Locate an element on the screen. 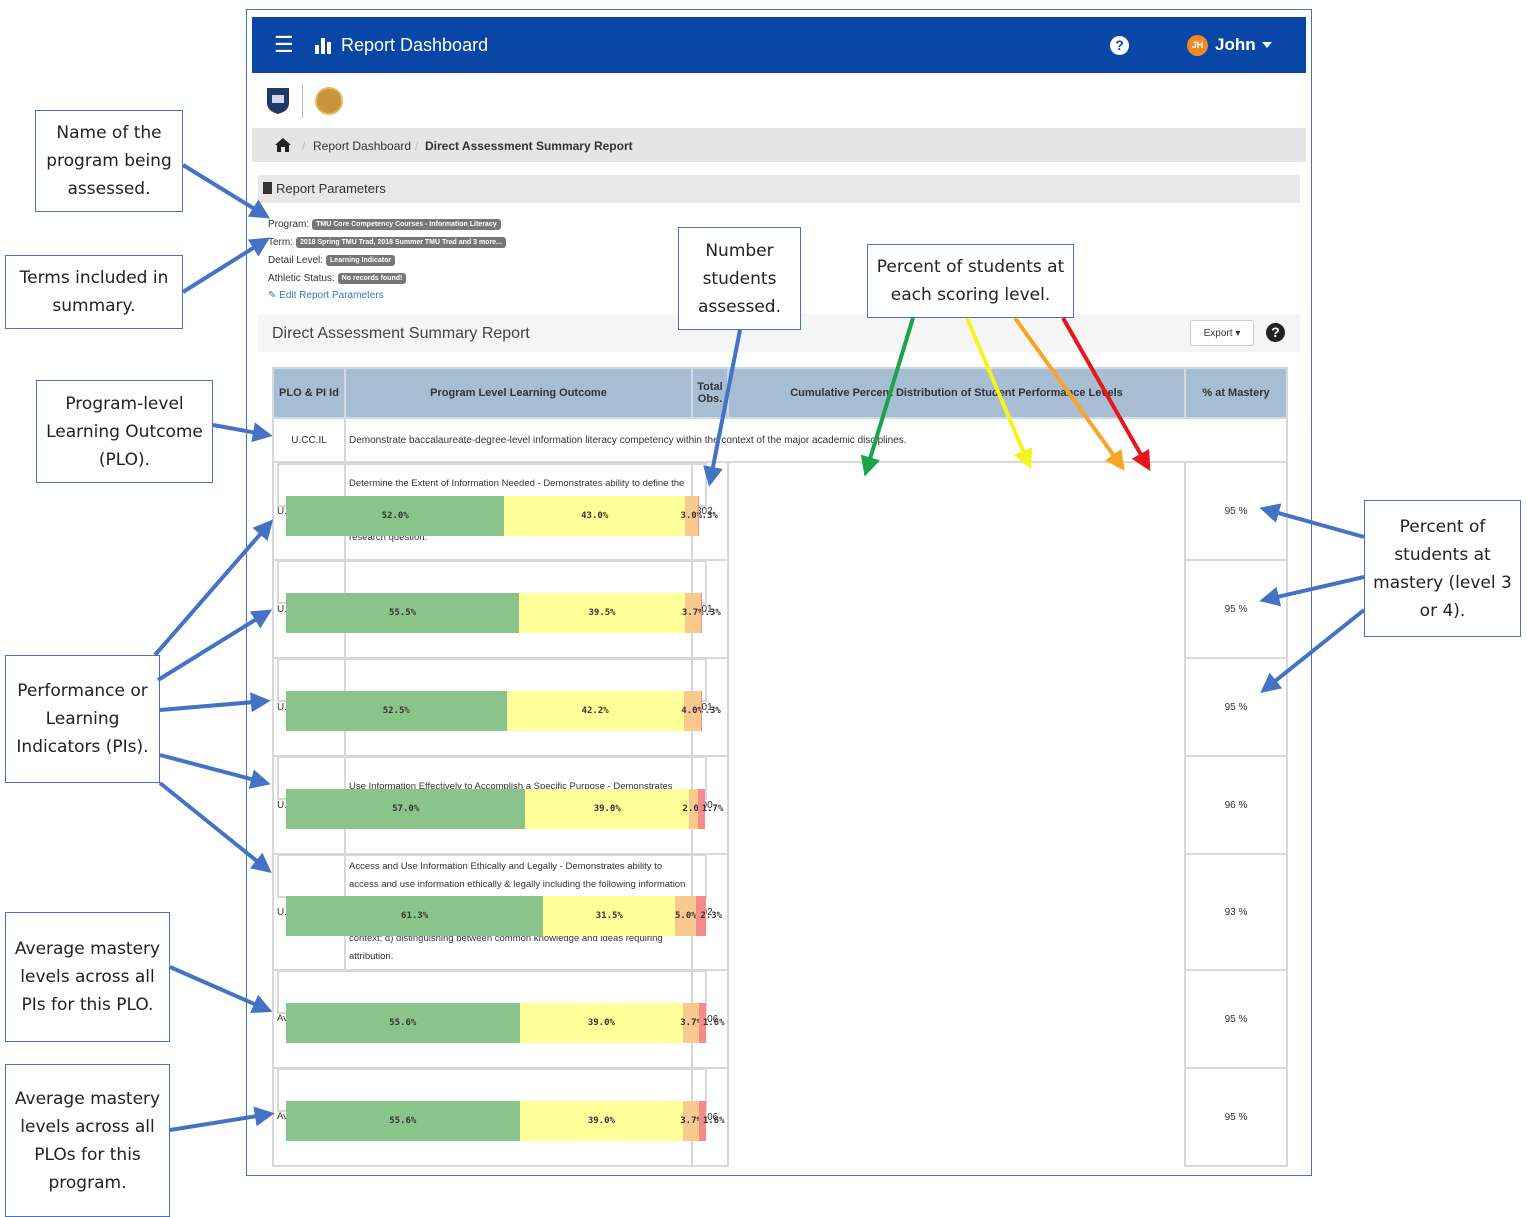 This screenshot has height=1217, width=1527. bar-segment-level-3: 31.5% is located at coordinates (609, 916).